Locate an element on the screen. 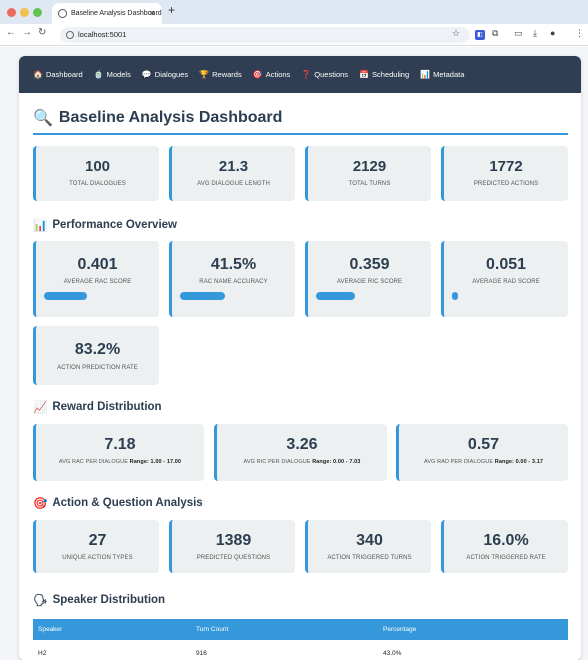 Image resolution: width=588 pixels, height=660 pixels. url-text: localhost:5001 is located at coordinates (102, 34).